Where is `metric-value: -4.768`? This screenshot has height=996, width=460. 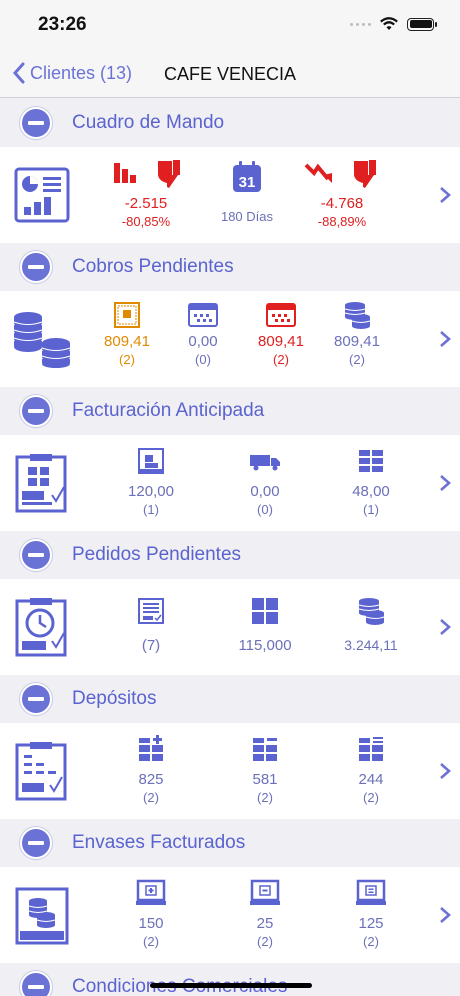 metric-value: -4.768 is located at coordinates (342, 203).